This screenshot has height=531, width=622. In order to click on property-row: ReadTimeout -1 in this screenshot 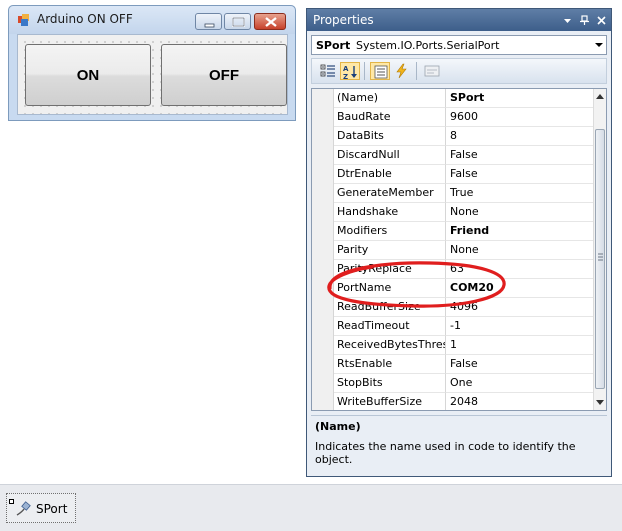, I will do `click(453, 326)`.